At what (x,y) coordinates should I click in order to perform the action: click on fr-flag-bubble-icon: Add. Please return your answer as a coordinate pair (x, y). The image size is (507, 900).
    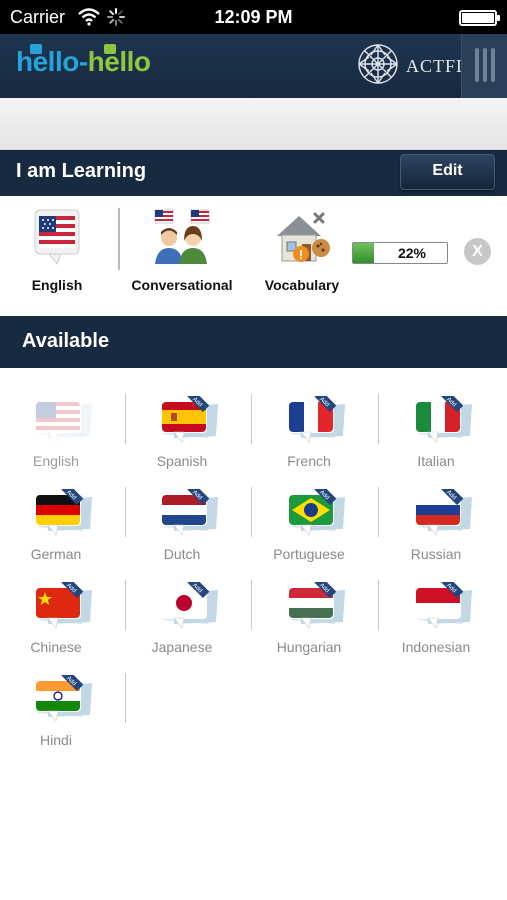
    Looking at the image, I should click on (316, 419).